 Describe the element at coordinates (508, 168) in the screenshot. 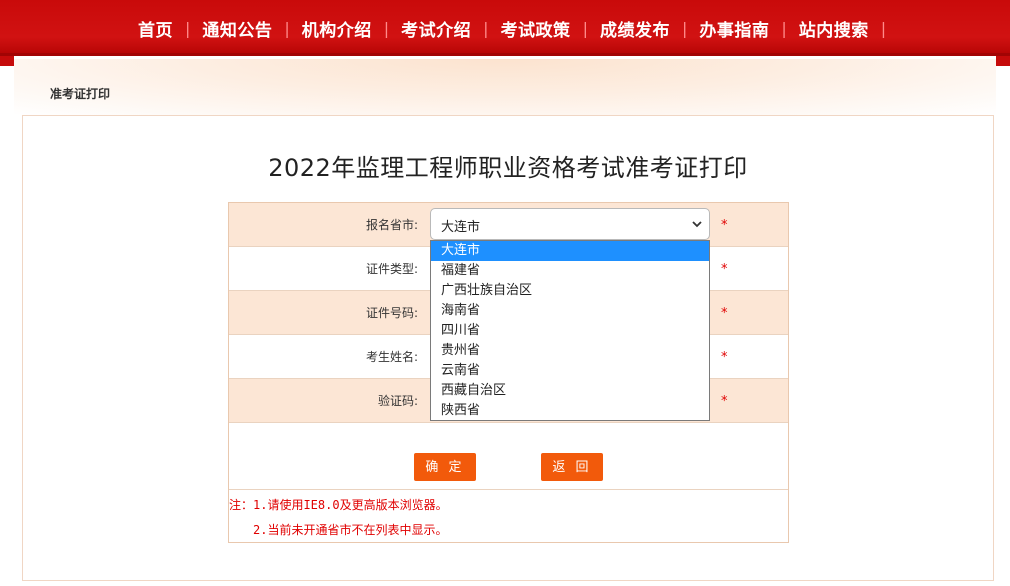

I see `page-title: 2022年监理工程师职业资格考试准考证打印` at that location.